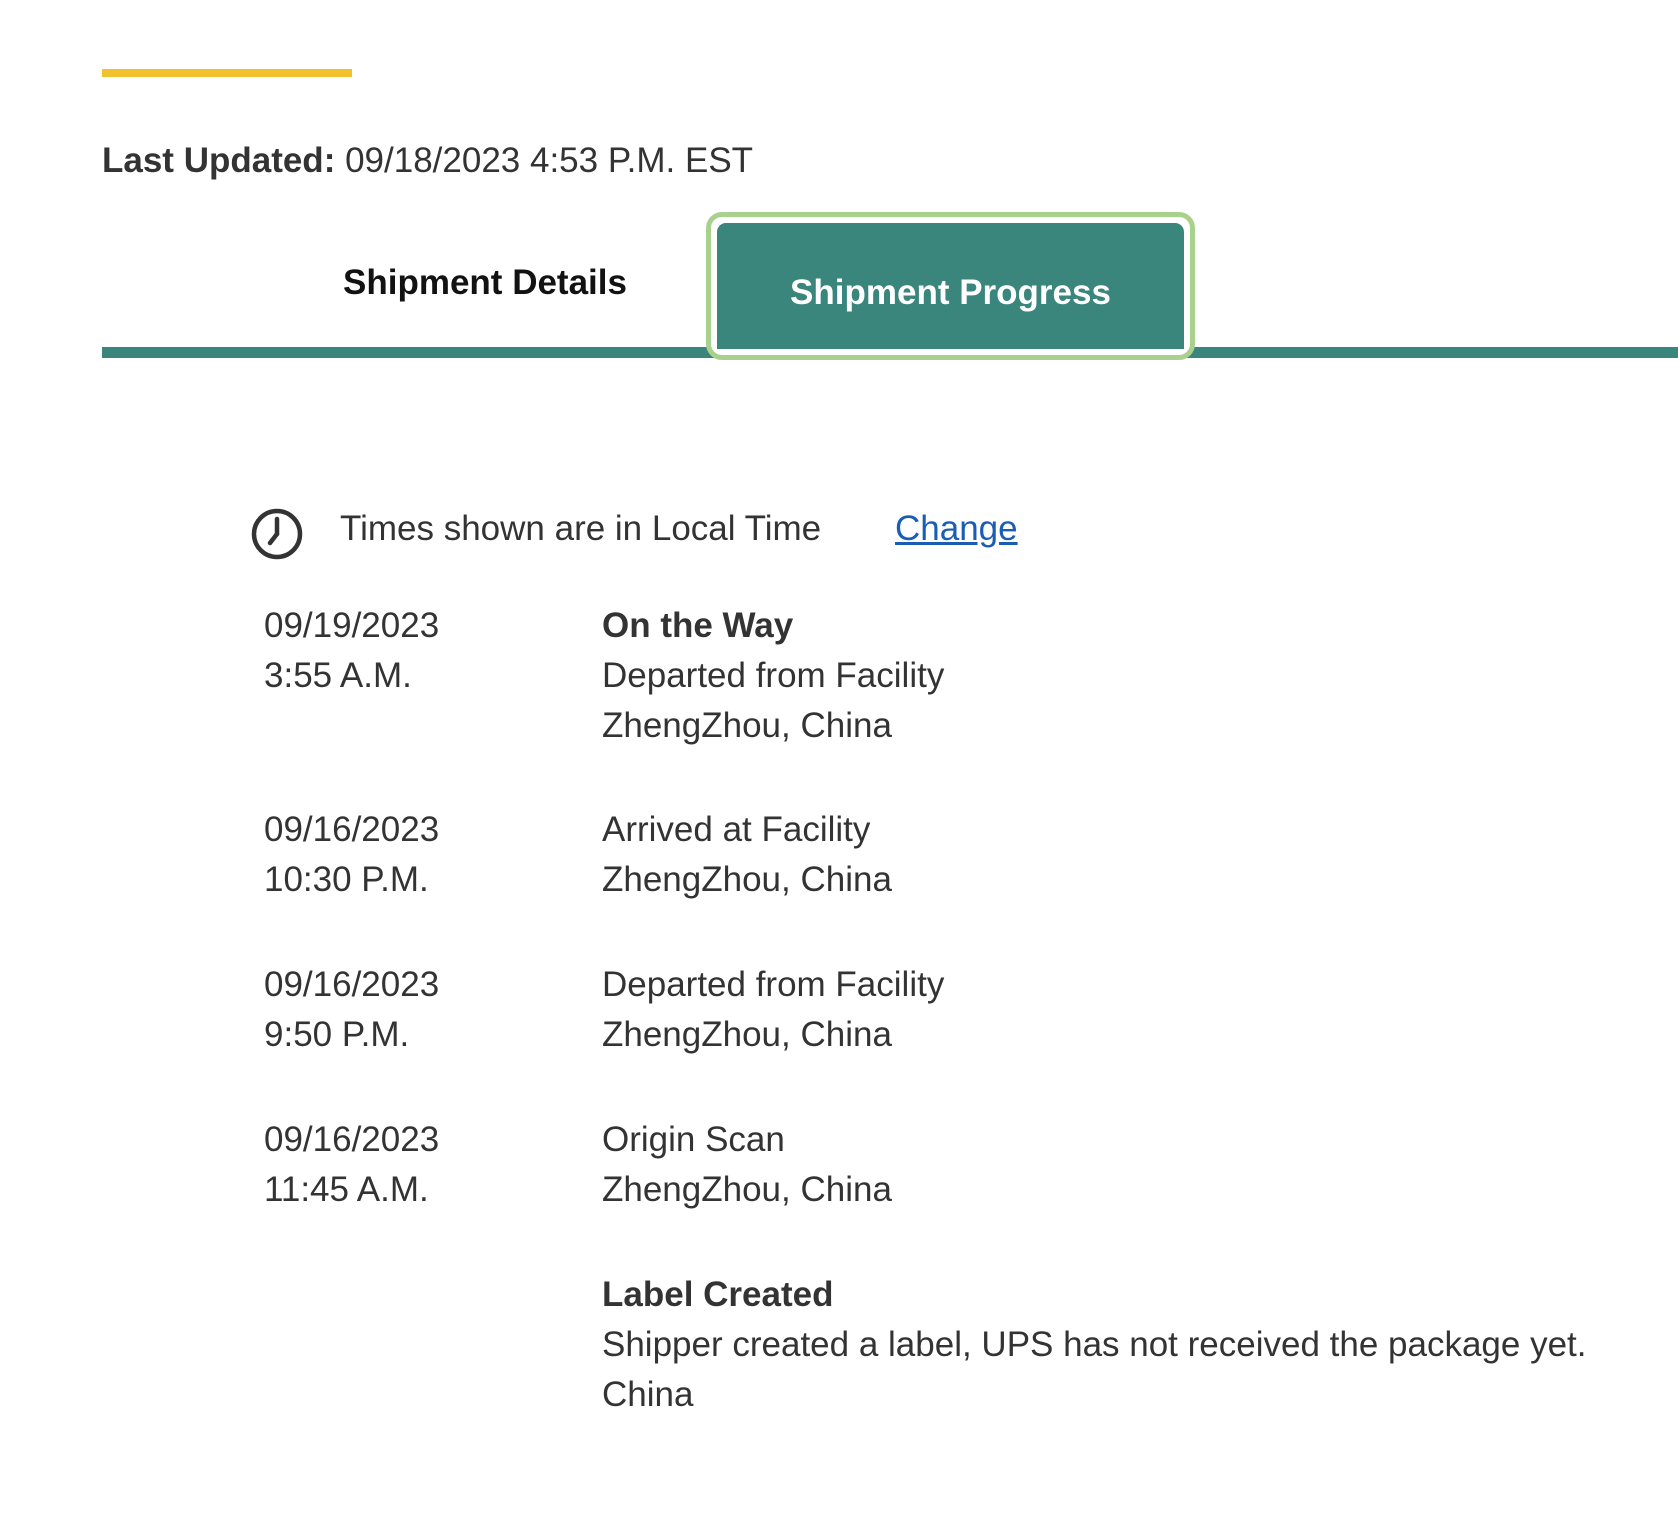  What do you see at coordinates (424, 855) in the screenshot?
I see `event-datetime: 09/16/2023 10:30 P.M.` at bounding box center [424, 855].